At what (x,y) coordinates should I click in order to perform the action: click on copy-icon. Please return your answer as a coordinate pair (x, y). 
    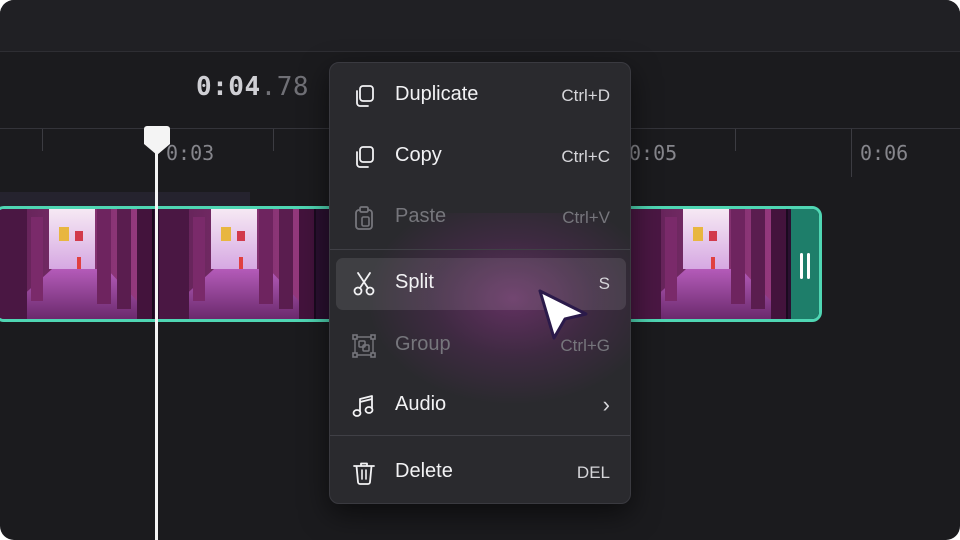
    Looking at the image, I should click on (365, 157).